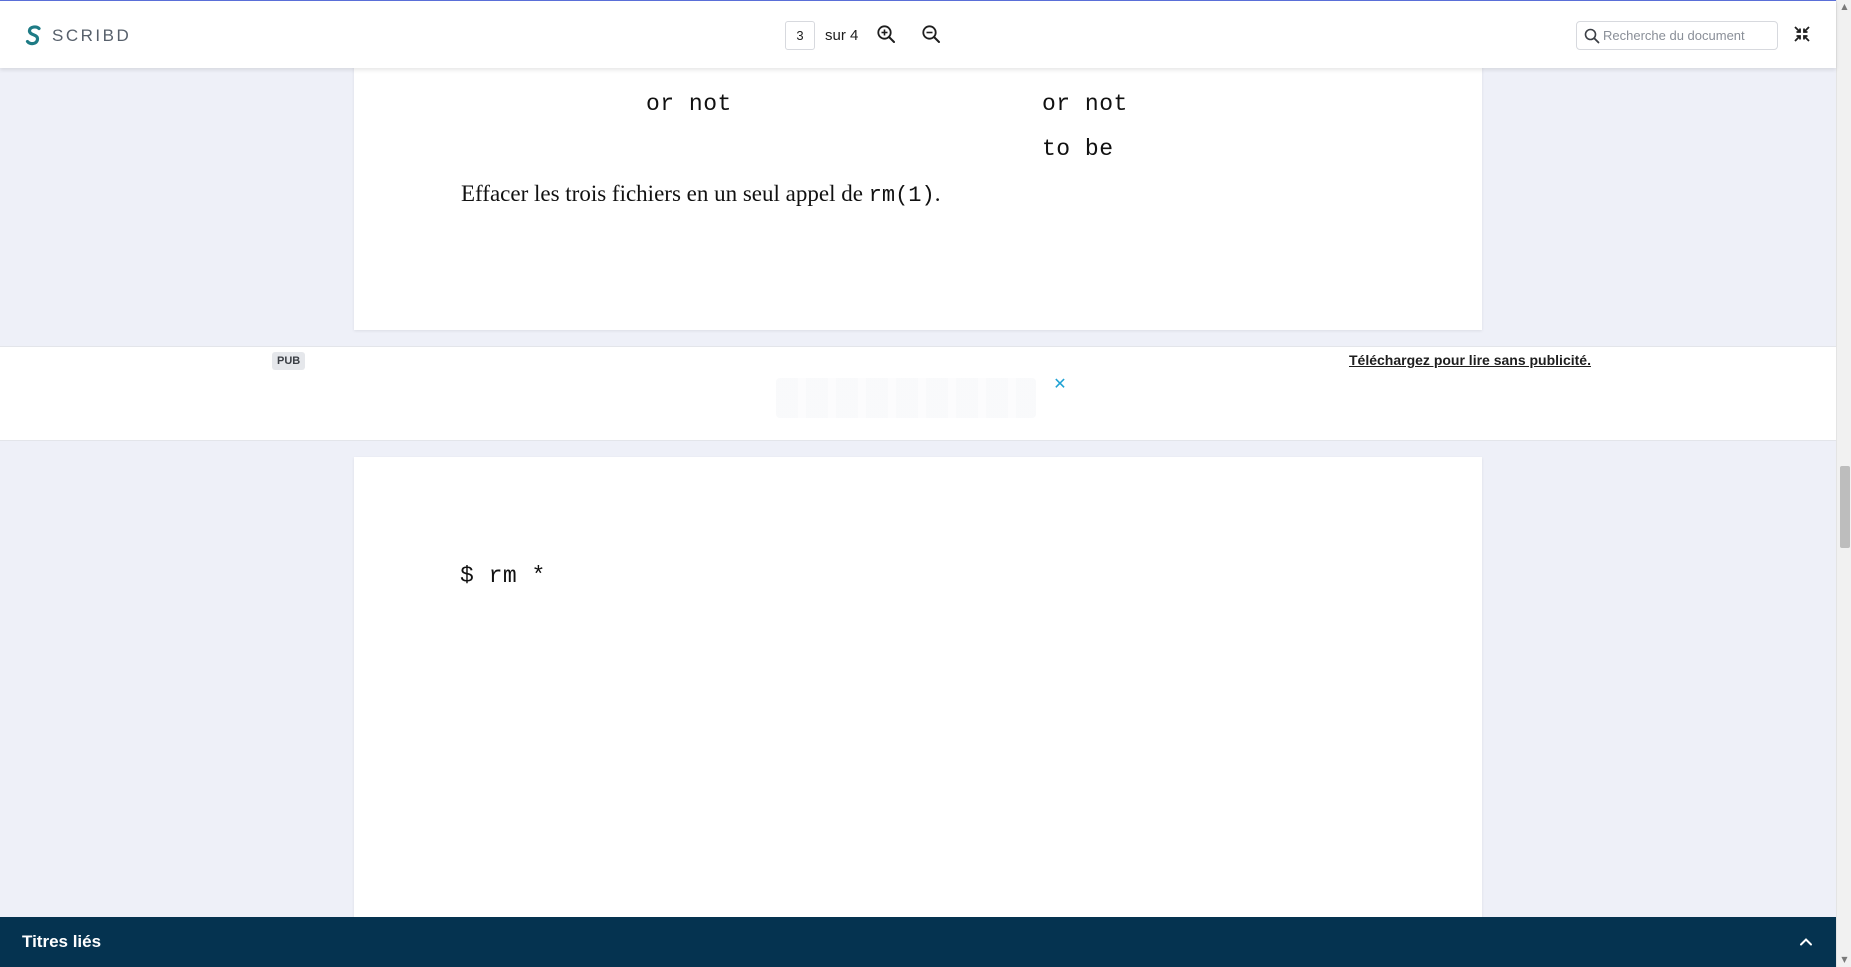 The image size is (1851, 967). I want to click on related-titles-bar: Titres liés, so click(918, 942).